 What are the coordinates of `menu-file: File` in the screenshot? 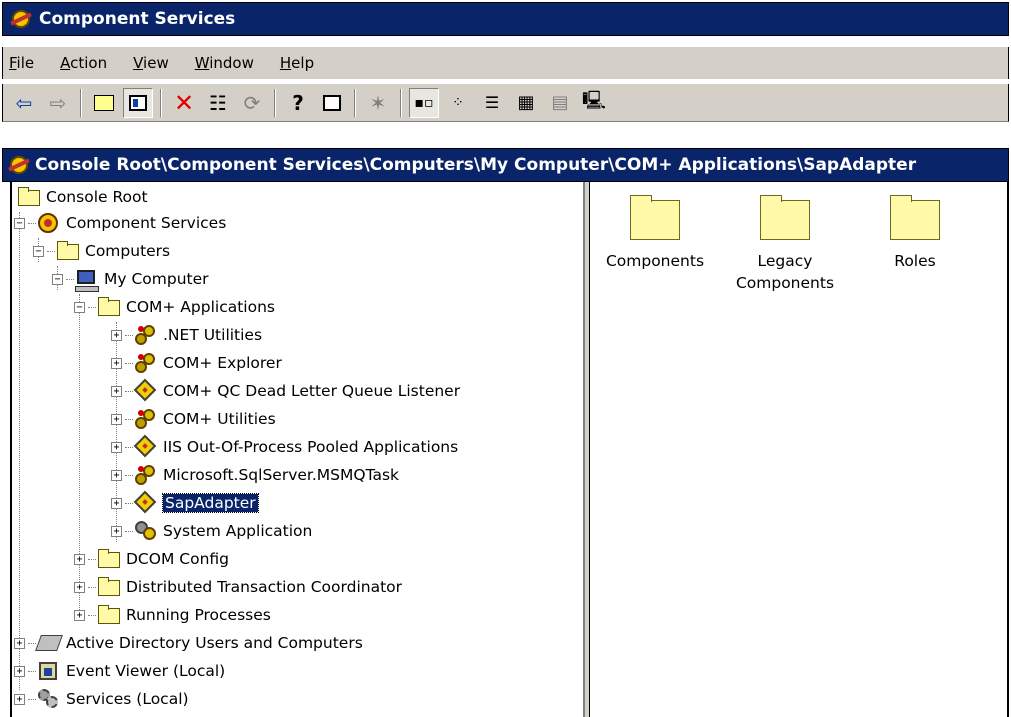 It's located at (21, 63).